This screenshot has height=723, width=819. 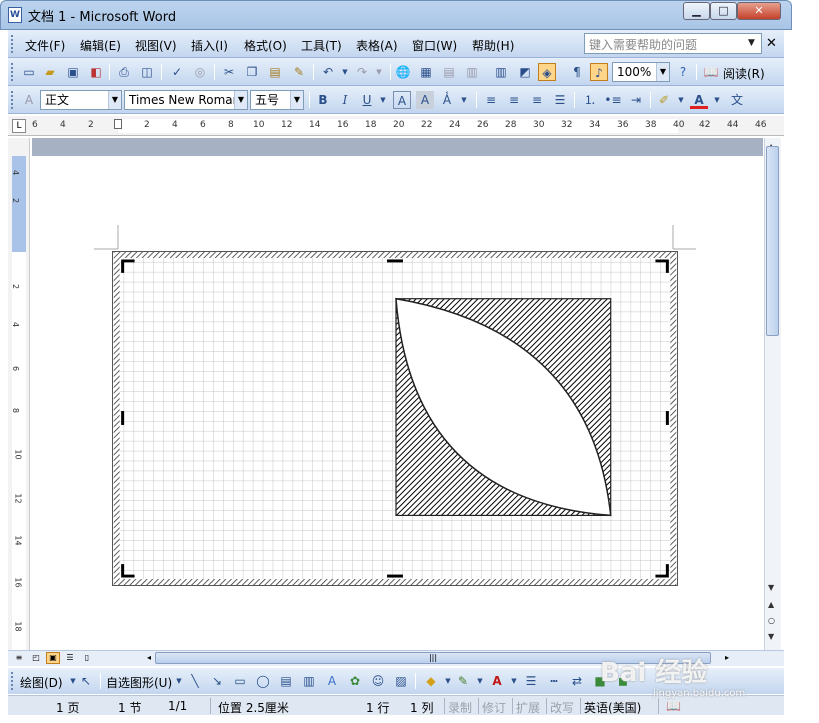 I want to click on dash-style-icon: ┅, so click(x=554, y=681).